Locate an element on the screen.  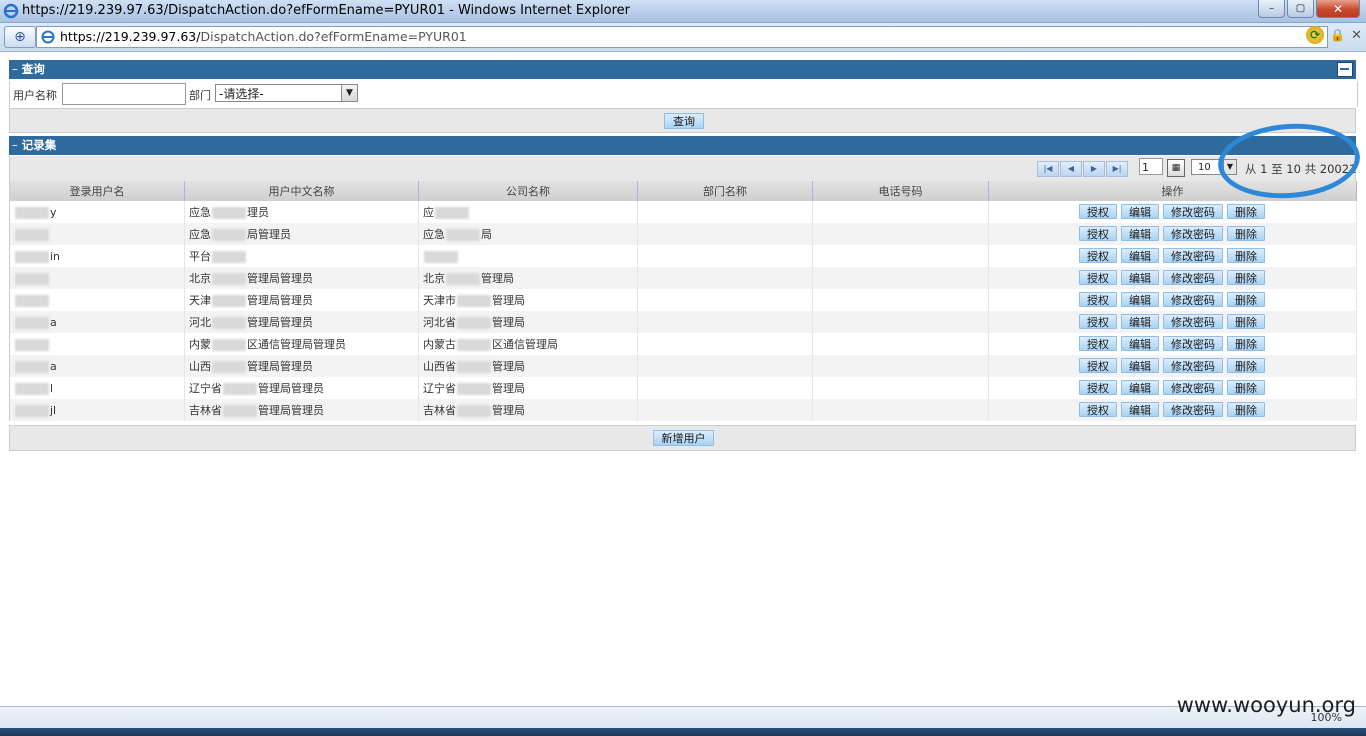
stop-icon: ✕ is located at coordinates (1356, 35).